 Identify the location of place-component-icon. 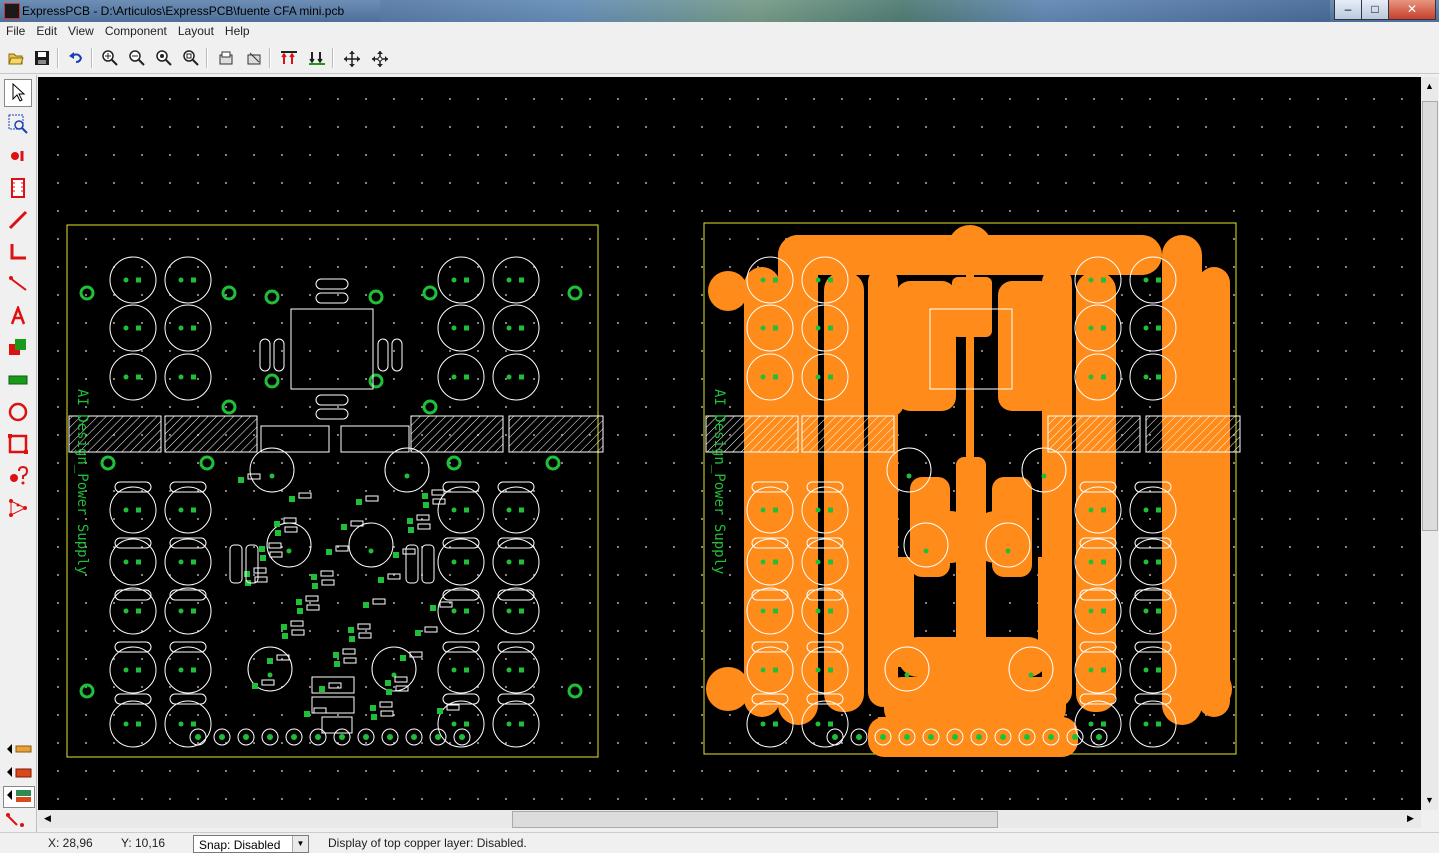
(18, 188).